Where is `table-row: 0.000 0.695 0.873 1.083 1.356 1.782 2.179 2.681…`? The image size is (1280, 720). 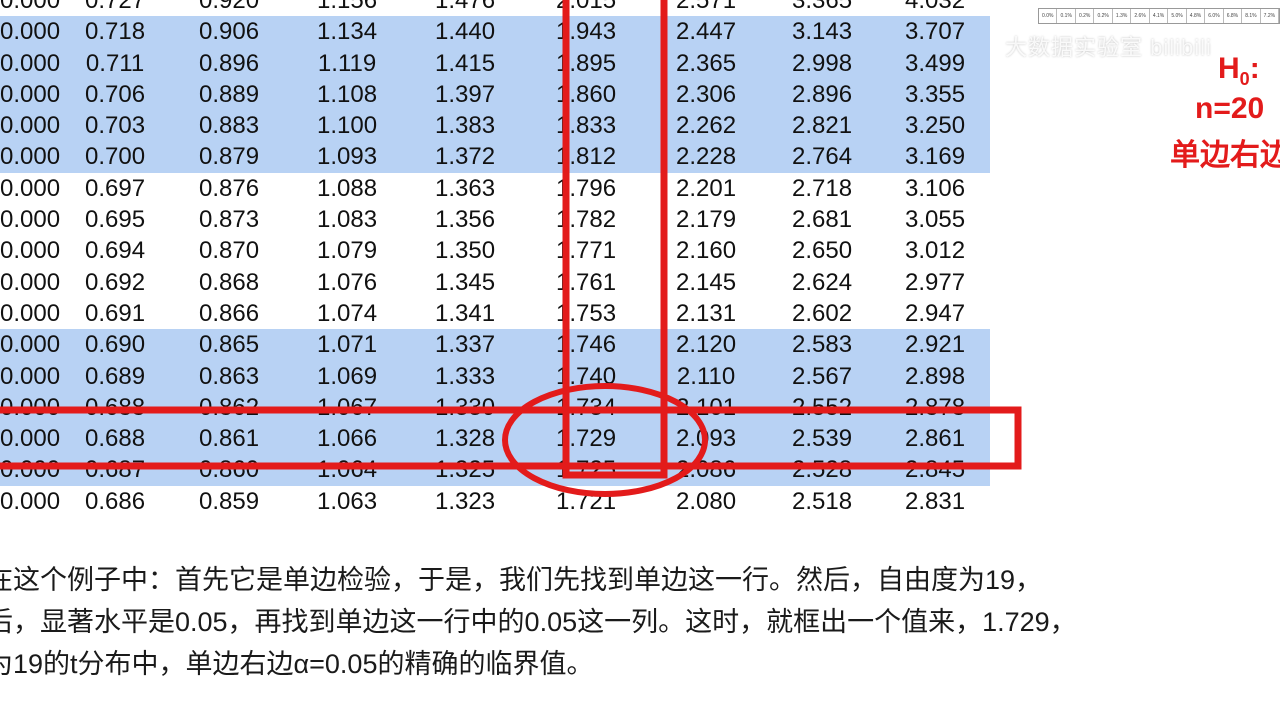 table-row: 0.000 0.695 0.873 1.083 1.356 1.782 2.179 2.681… is located at coordinates (495, 220).